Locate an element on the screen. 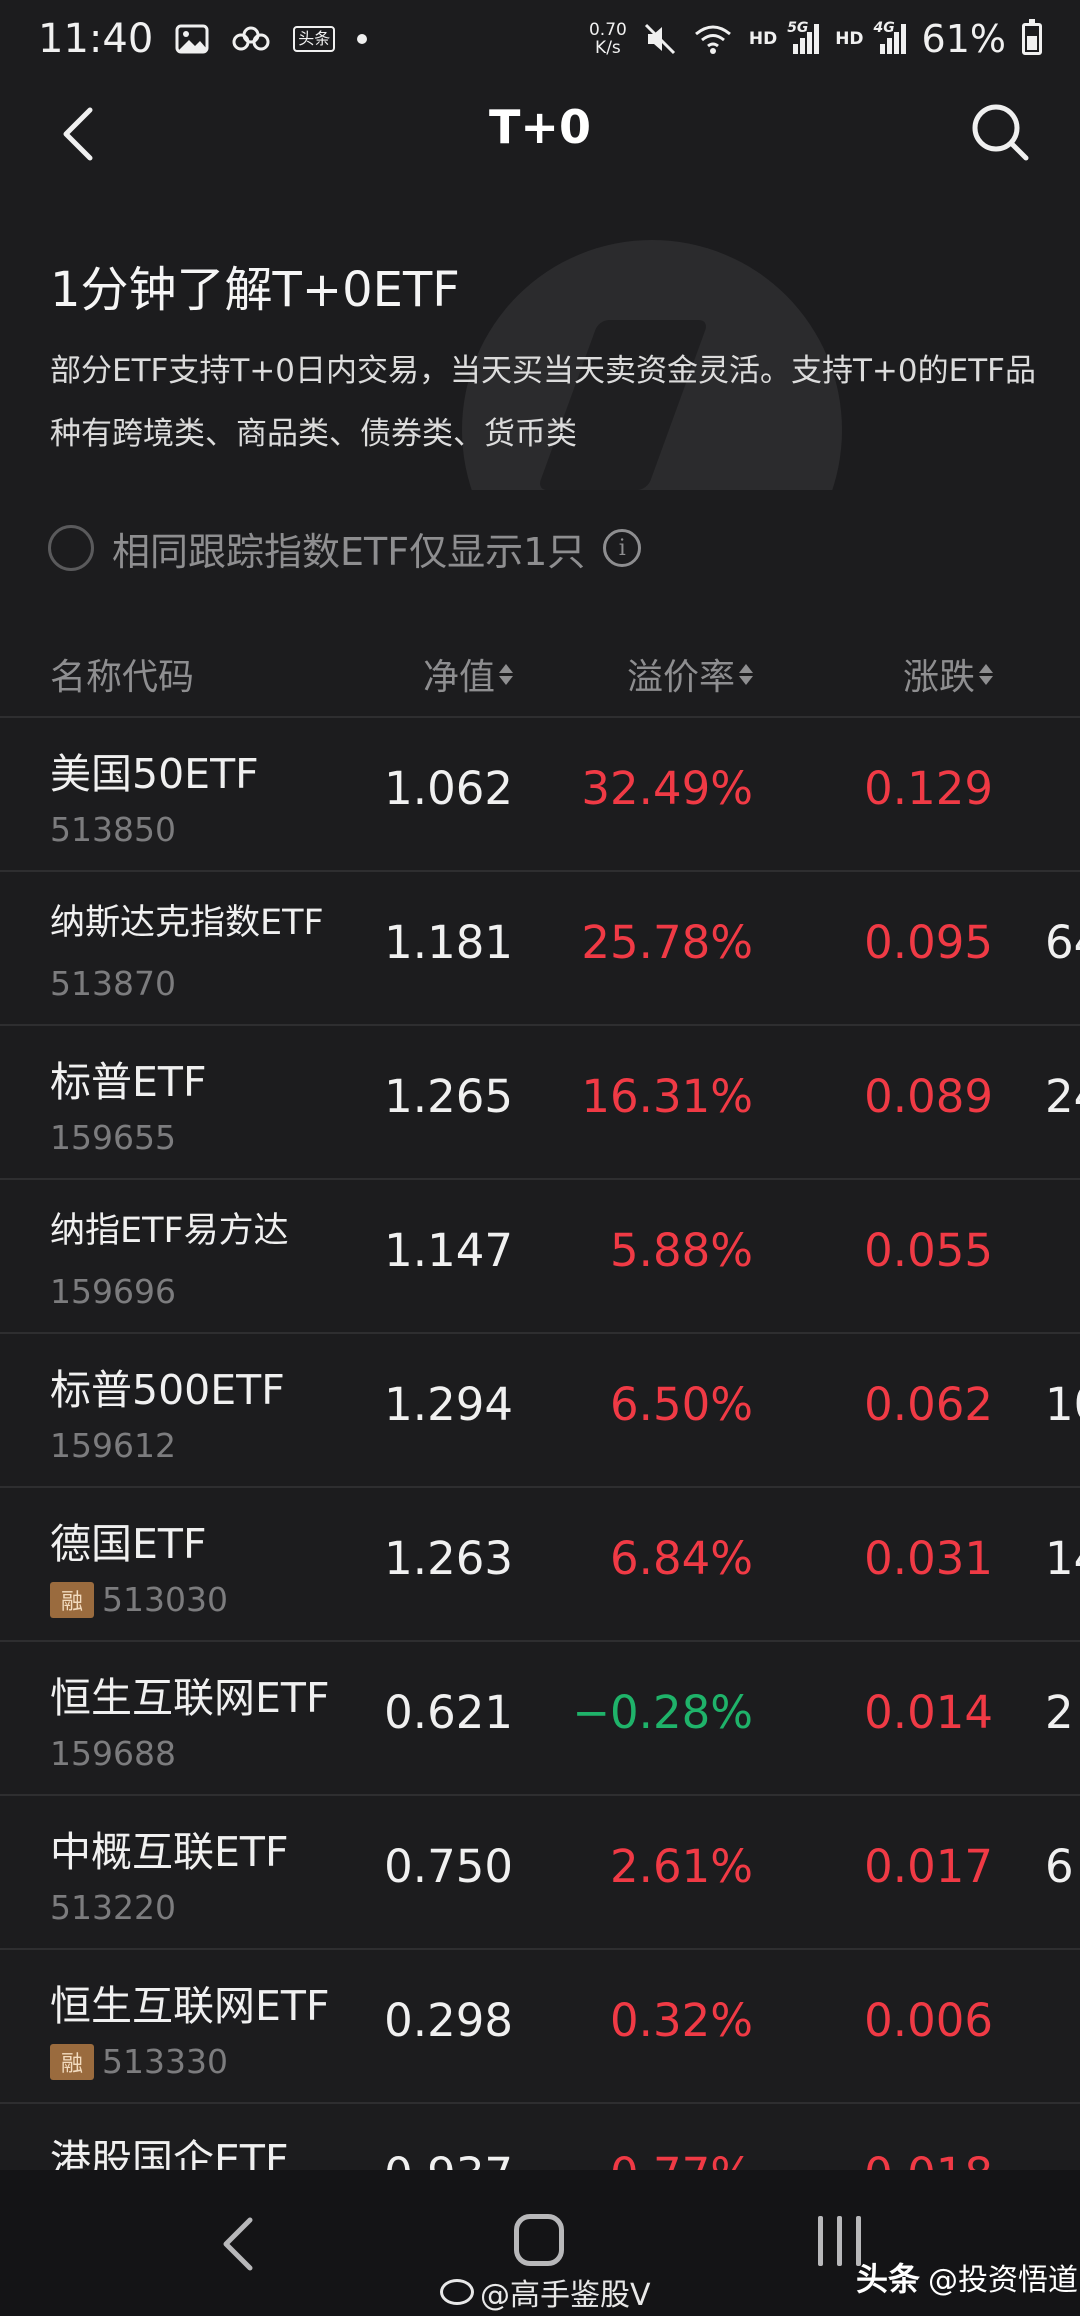 Image resolution: width=1080 pixels, height=2316 pixels. etf-premium: −0.28% is located at coordinates (662, 1712).